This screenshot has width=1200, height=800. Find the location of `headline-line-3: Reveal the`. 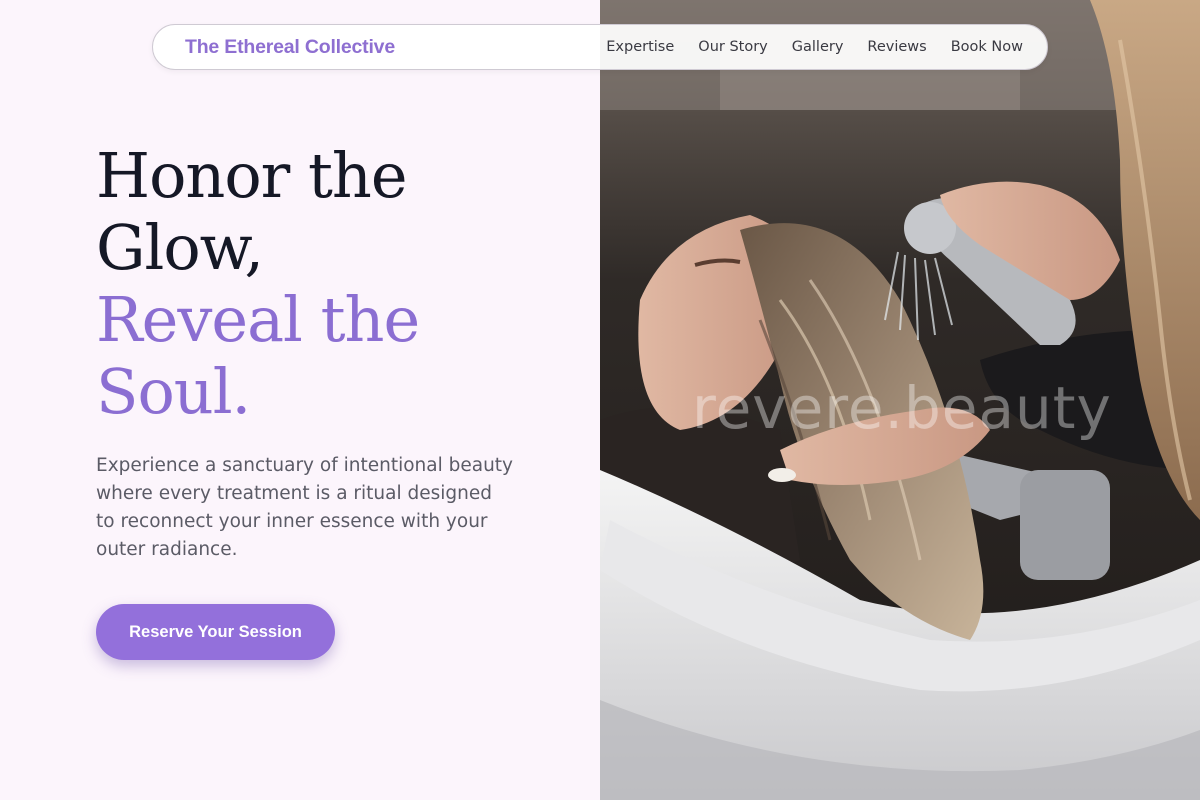

headline-line-3: Reveal the is located at coordinates (258, 319).